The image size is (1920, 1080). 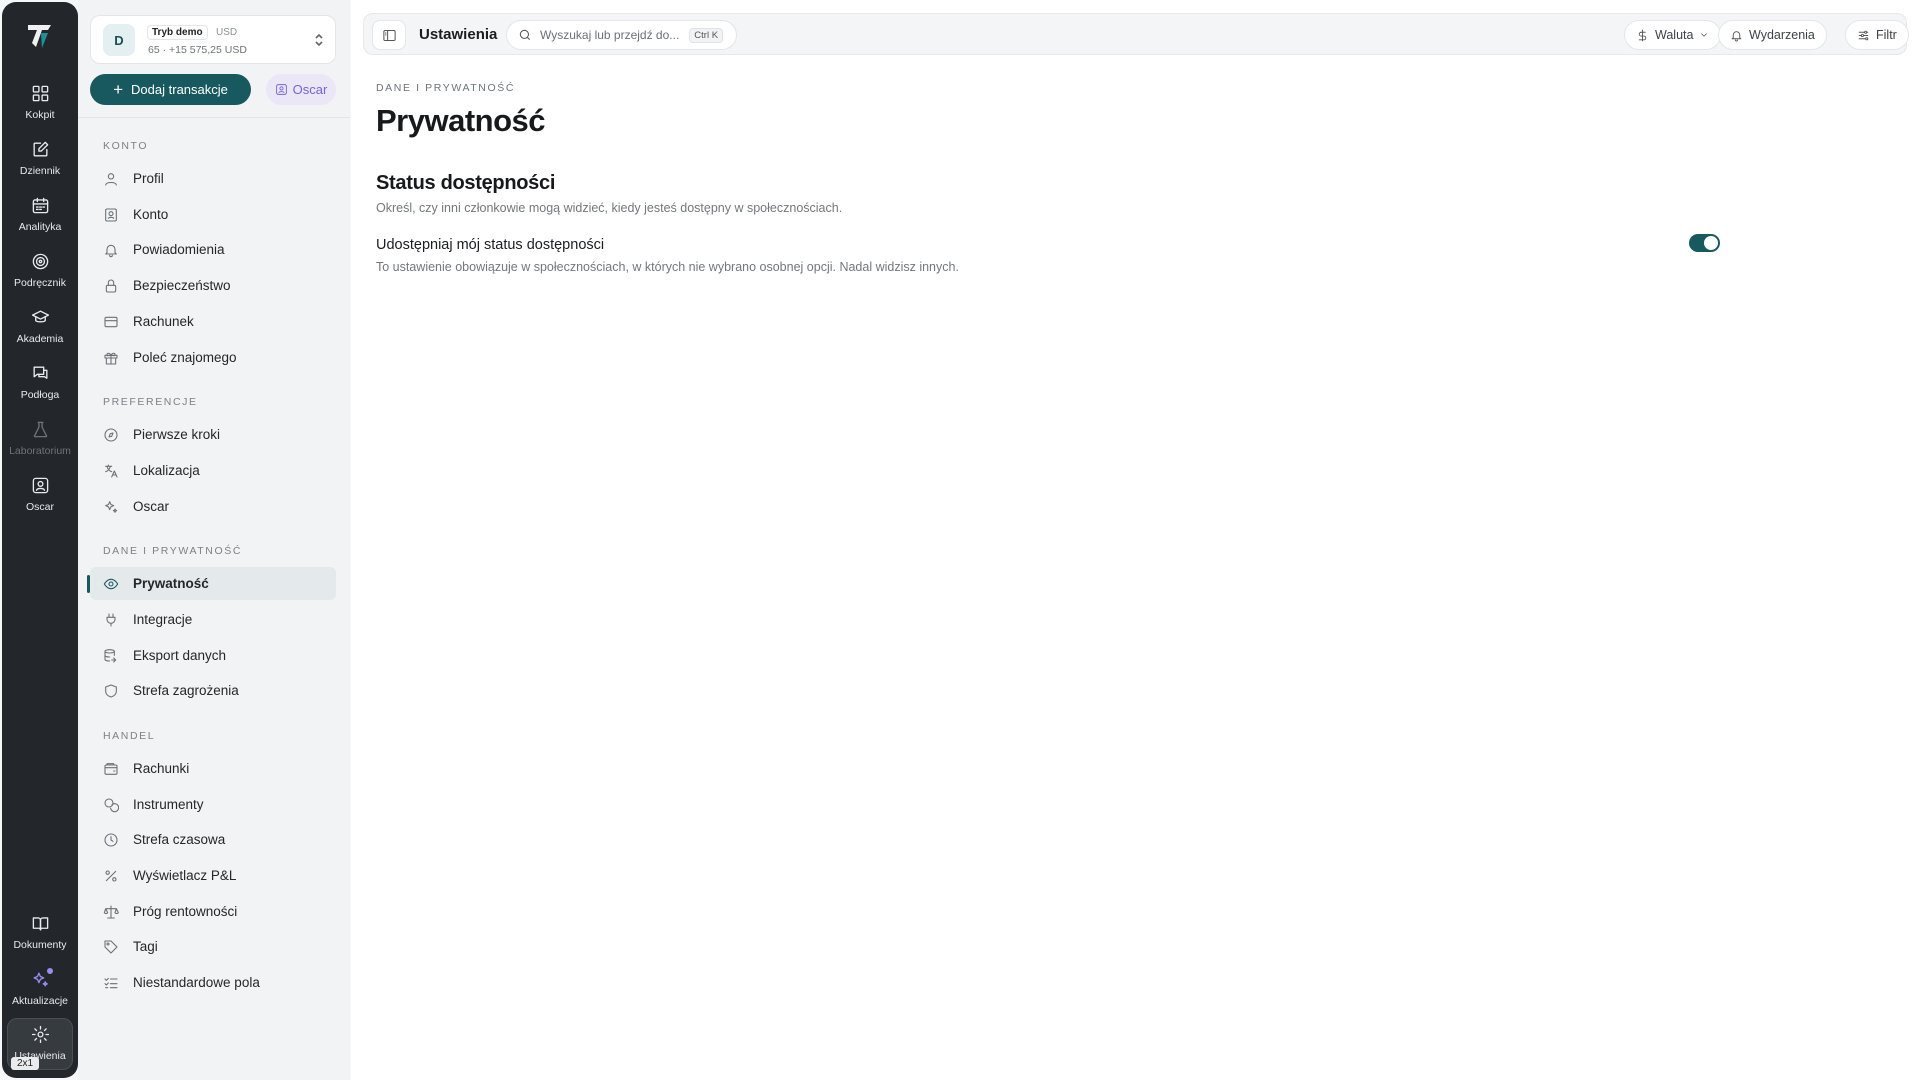 I want to click on plug-icon, so click(x=111, y=620).